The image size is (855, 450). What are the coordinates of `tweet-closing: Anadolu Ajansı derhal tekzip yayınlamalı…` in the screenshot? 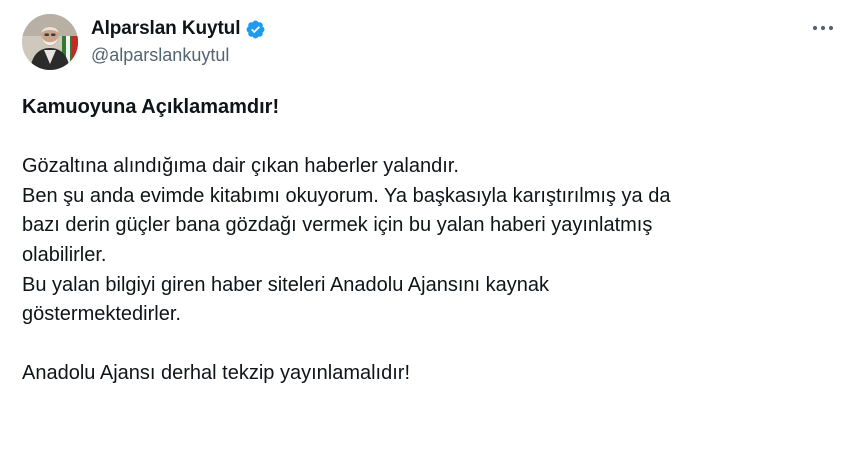 It's located at (216, 373).